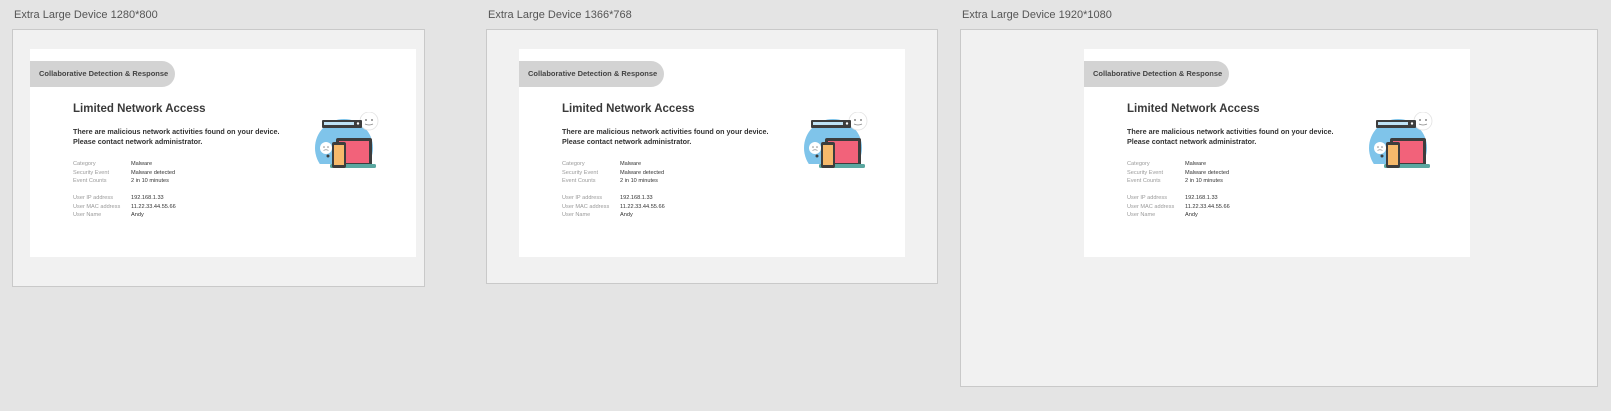  Describe the element at coordinates (1037, 15) in the screenshot. I see `artboard-label: Extra Large Device 1920*1080` at that location.